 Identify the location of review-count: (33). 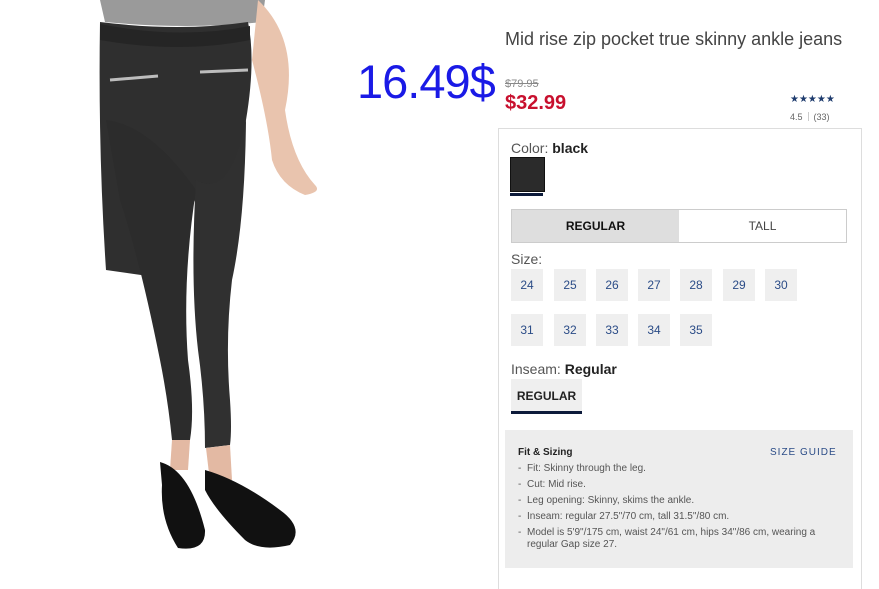
(822, 117).